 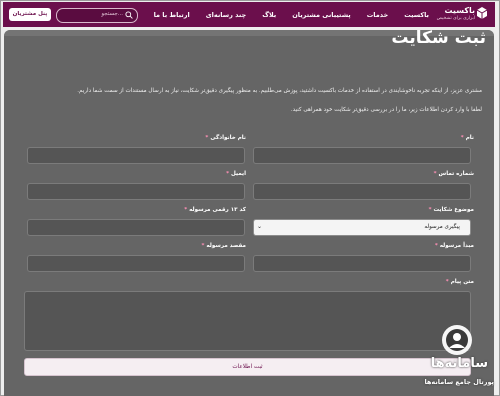 I want to click on email-field, so click(x=136, y=191).